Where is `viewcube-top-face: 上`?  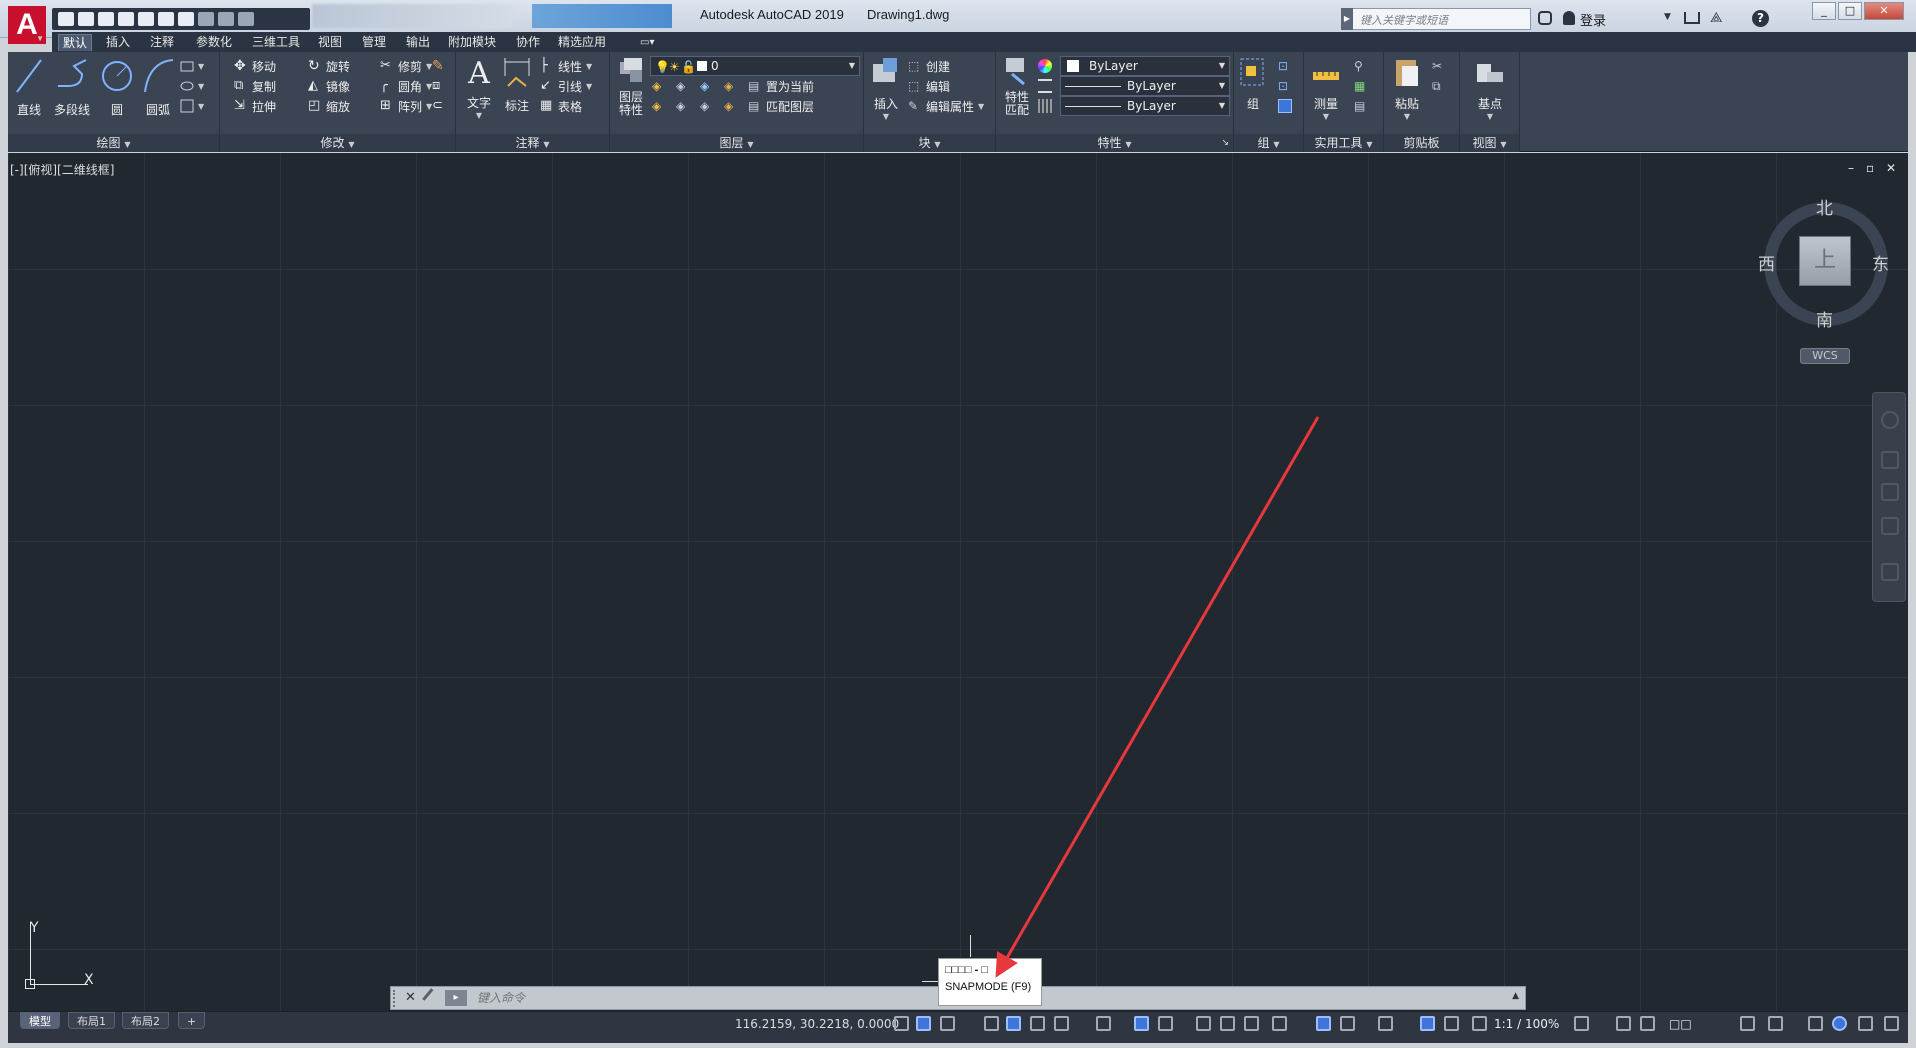 viewcube-top-face: 上 is located at coordinates (1825, 261).